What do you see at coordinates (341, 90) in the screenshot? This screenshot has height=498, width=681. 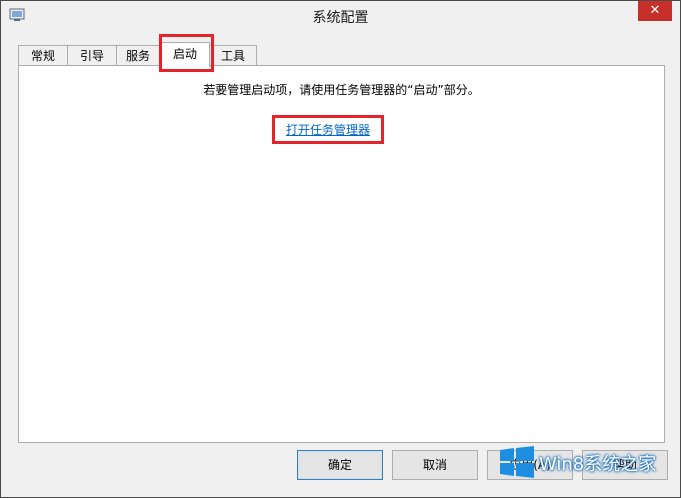 I see `startup-info-text: 若要管理启动项，请使用任务管理器的“启动”部分。` at bounding box center [341, 90].